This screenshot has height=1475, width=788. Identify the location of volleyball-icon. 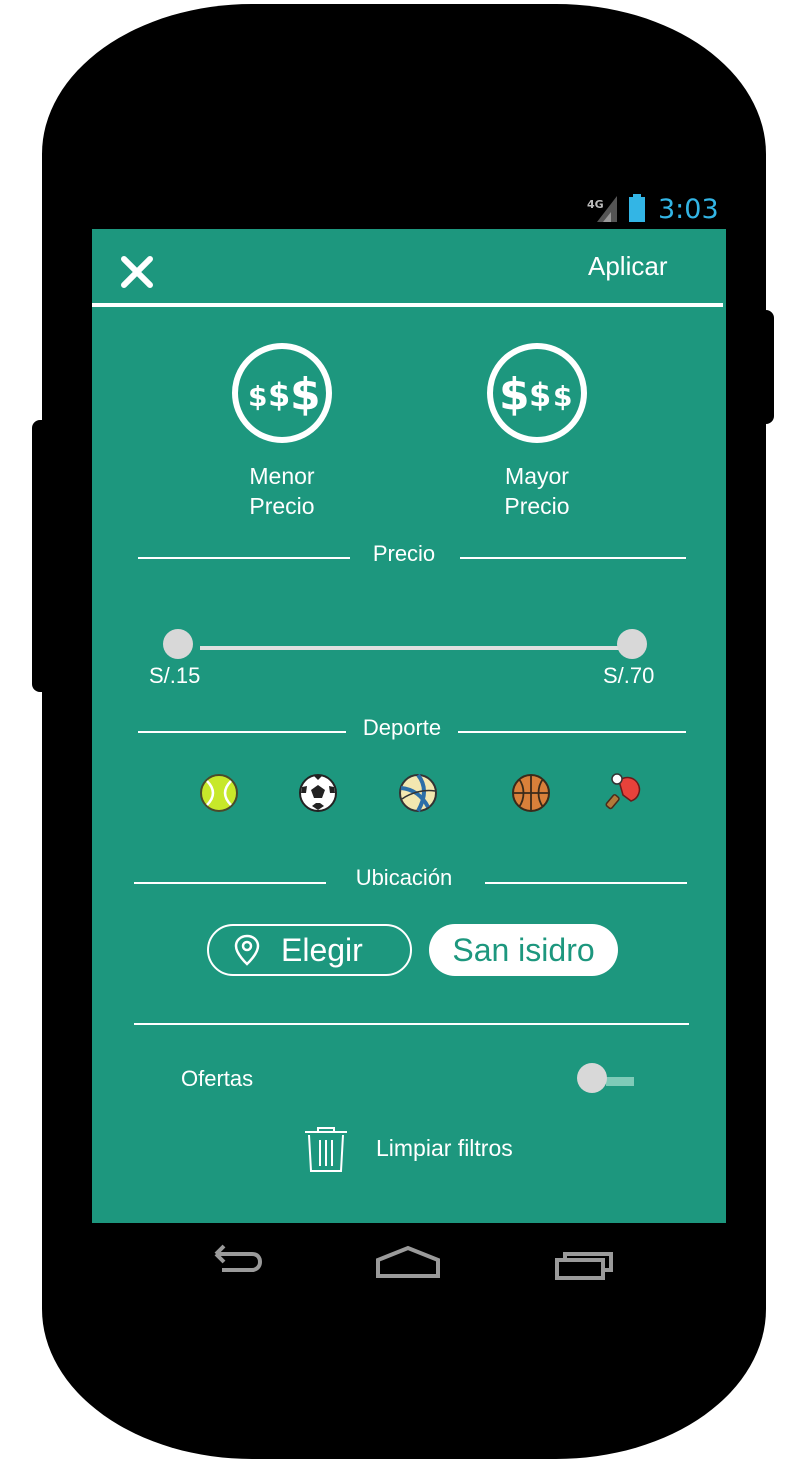
(418, 793).